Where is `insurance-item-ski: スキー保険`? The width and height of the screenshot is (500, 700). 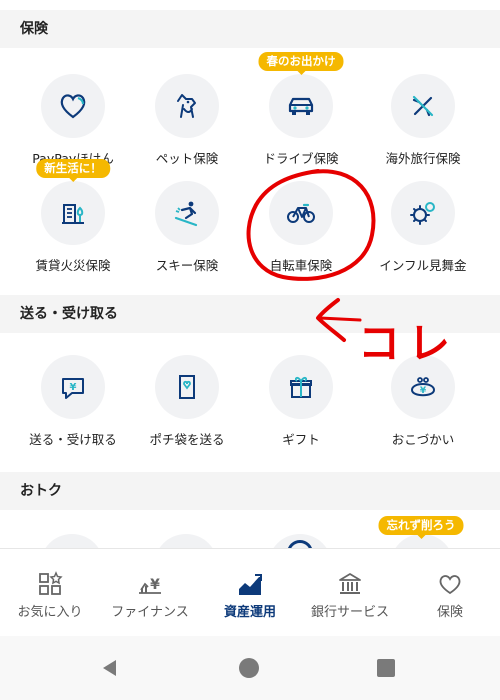
insurance-item-ski: スキー保険 is located at coordinates (187, 227).